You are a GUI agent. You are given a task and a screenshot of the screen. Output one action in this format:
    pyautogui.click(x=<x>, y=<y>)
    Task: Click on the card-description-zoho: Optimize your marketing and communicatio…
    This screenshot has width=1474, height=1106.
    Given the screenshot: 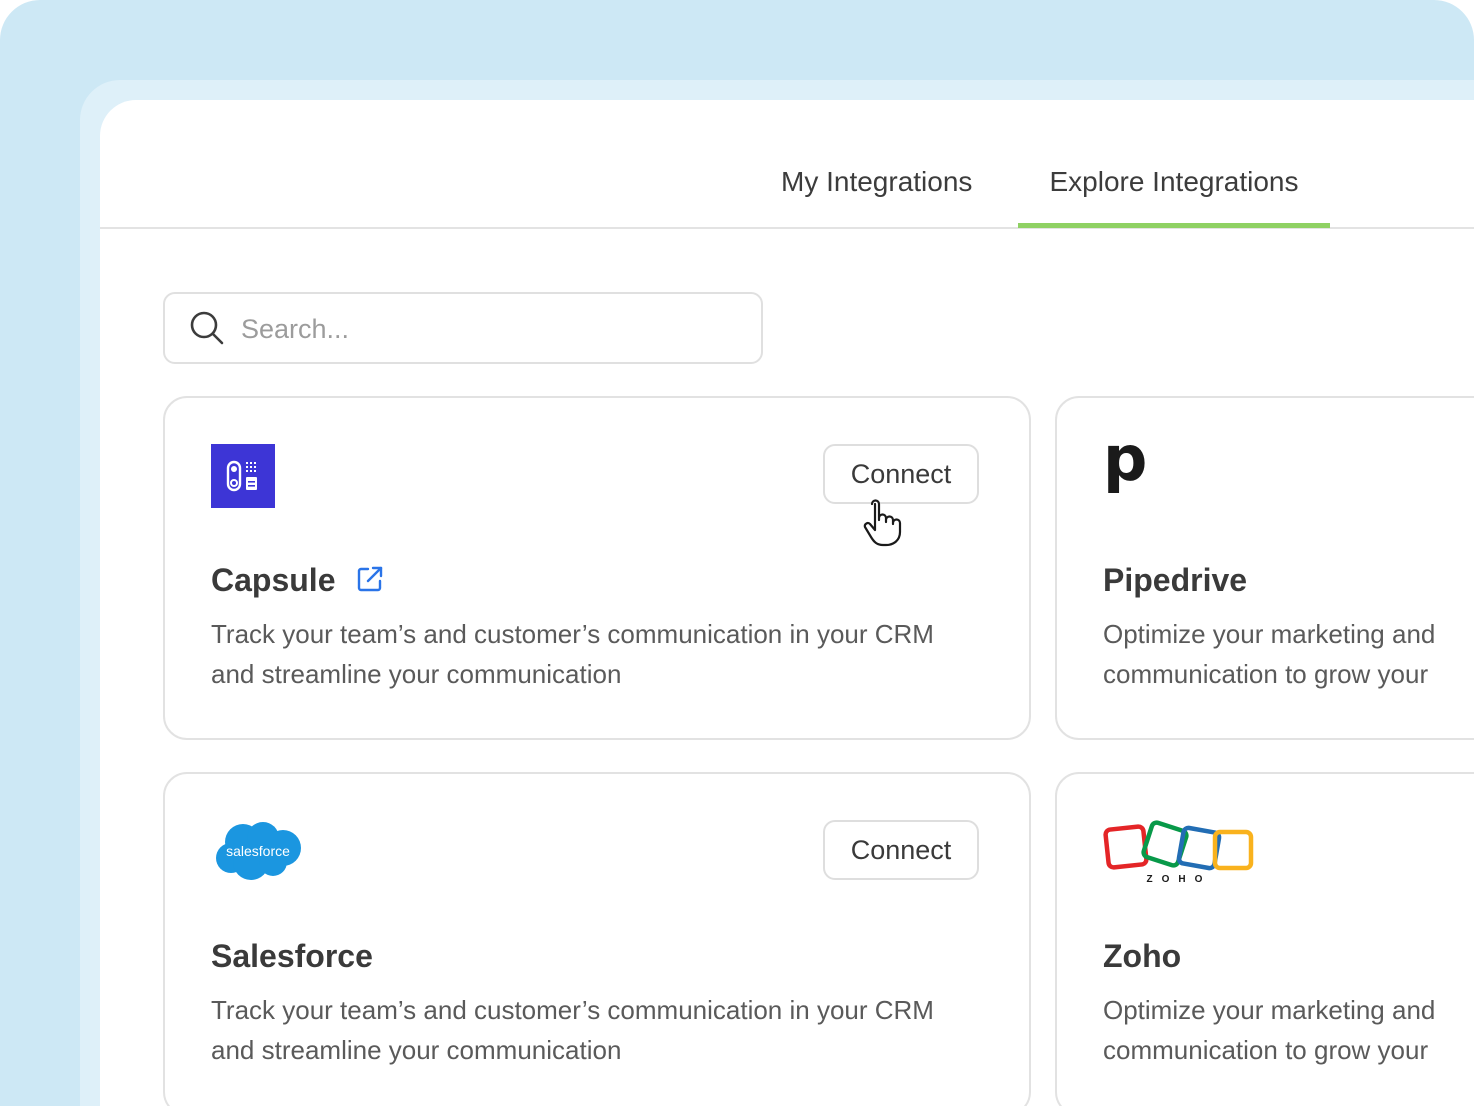 What is the action you would take?
    pyautogui.click(x=1288, y=1030)
    